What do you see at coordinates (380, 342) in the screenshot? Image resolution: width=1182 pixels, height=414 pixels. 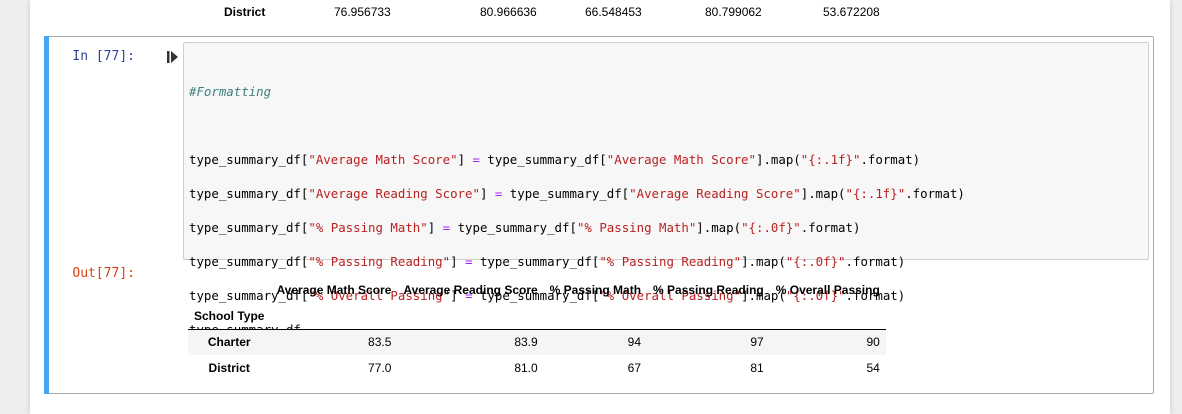 I see `table-cell: 83.5` at bounding box center [380, 342].